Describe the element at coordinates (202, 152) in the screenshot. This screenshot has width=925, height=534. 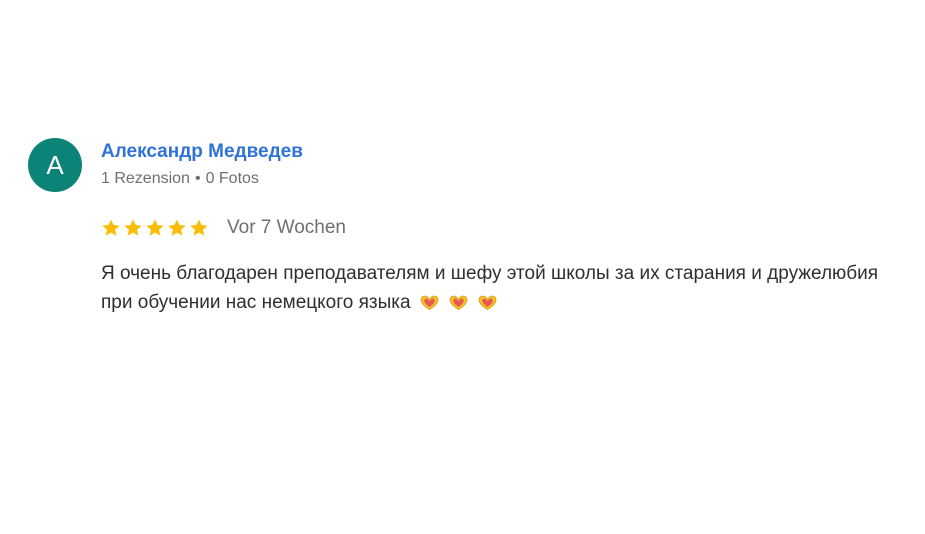
I see `author-name-link: Александр Медведев` at that location.